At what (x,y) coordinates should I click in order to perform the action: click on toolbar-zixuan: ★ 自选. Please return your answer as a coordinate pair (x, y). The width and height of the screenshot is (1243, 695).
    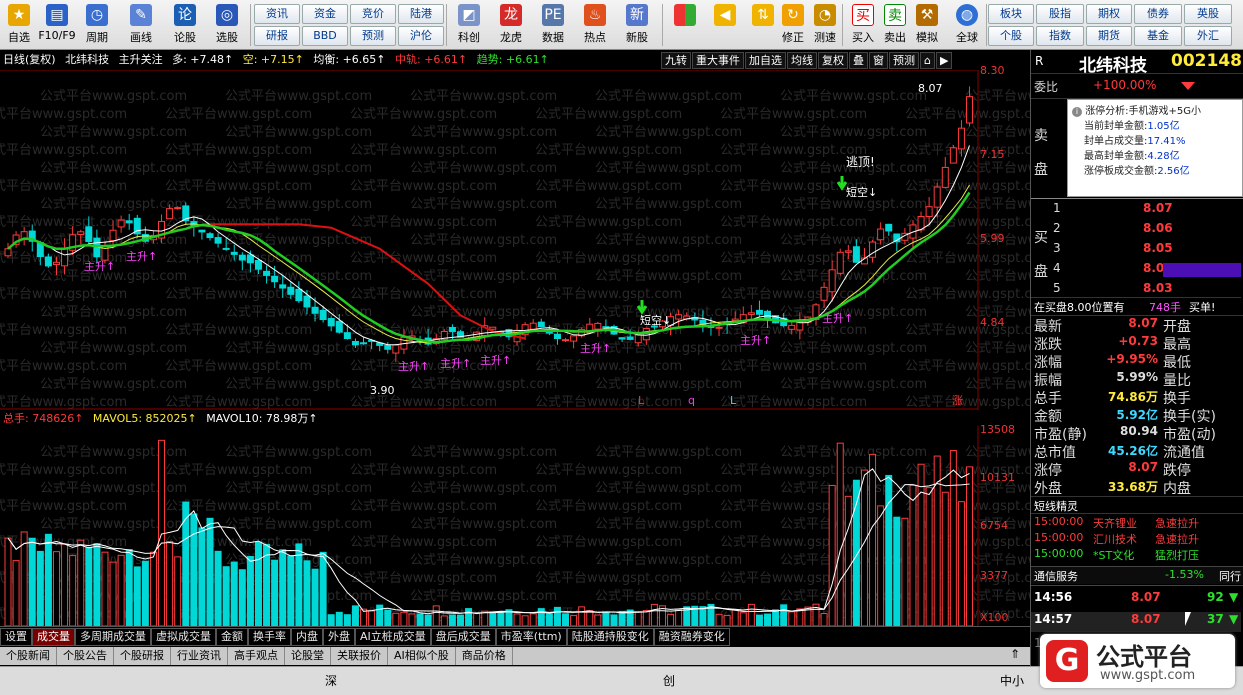
    Looking at the image, I should click on (19, 25).